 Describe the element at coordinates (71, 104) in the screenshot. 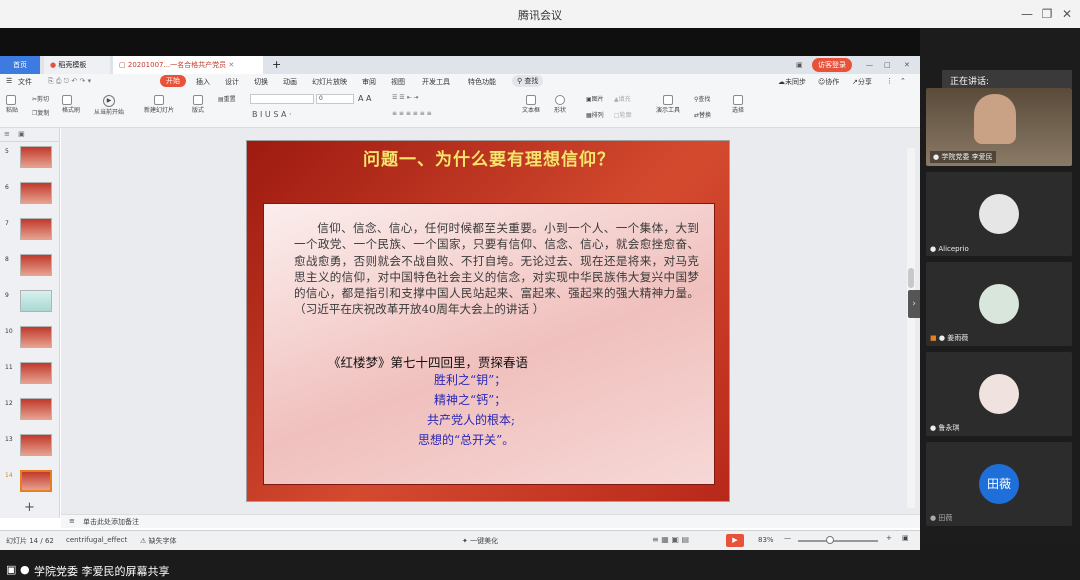

I see `format-painter-button: 格式刷` at that location.